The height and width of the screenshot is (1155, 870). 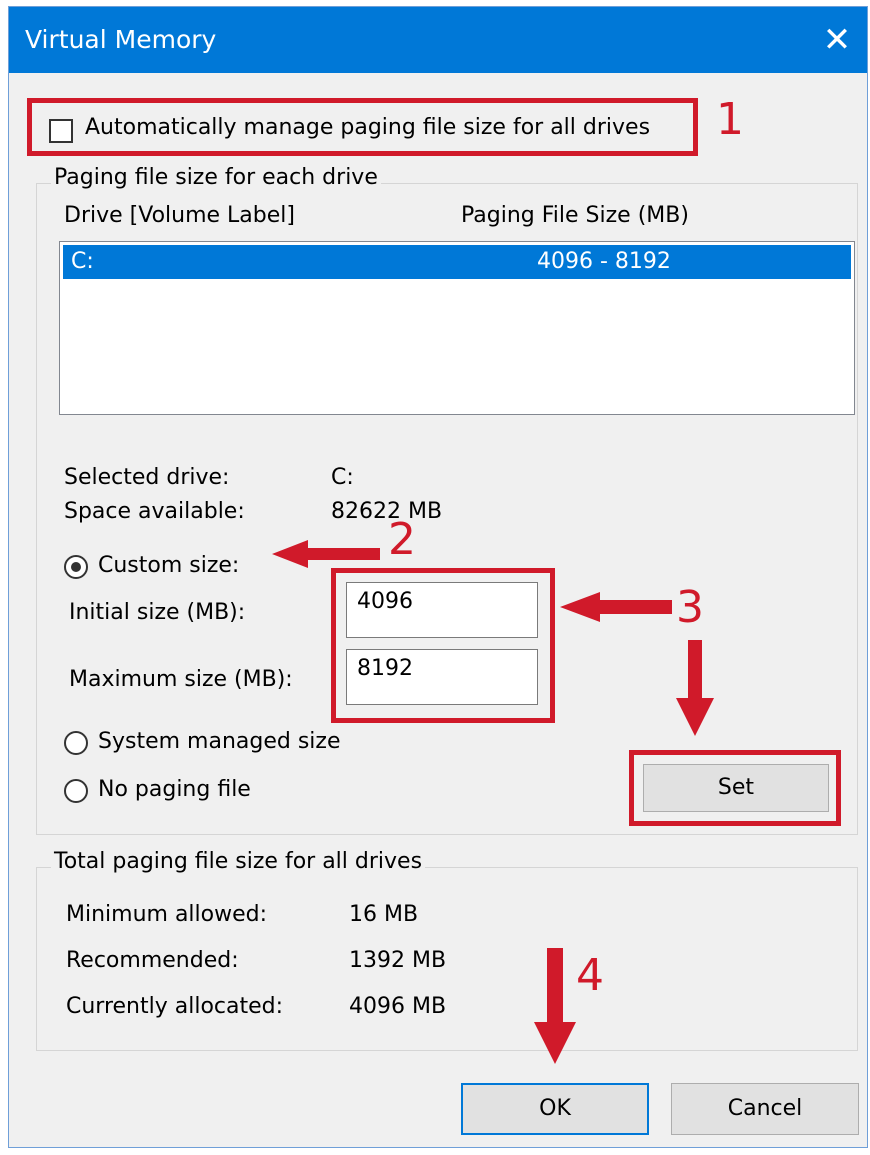 I want to click on selected-drive-label: Selected drive:, so click(x=147, y=477).